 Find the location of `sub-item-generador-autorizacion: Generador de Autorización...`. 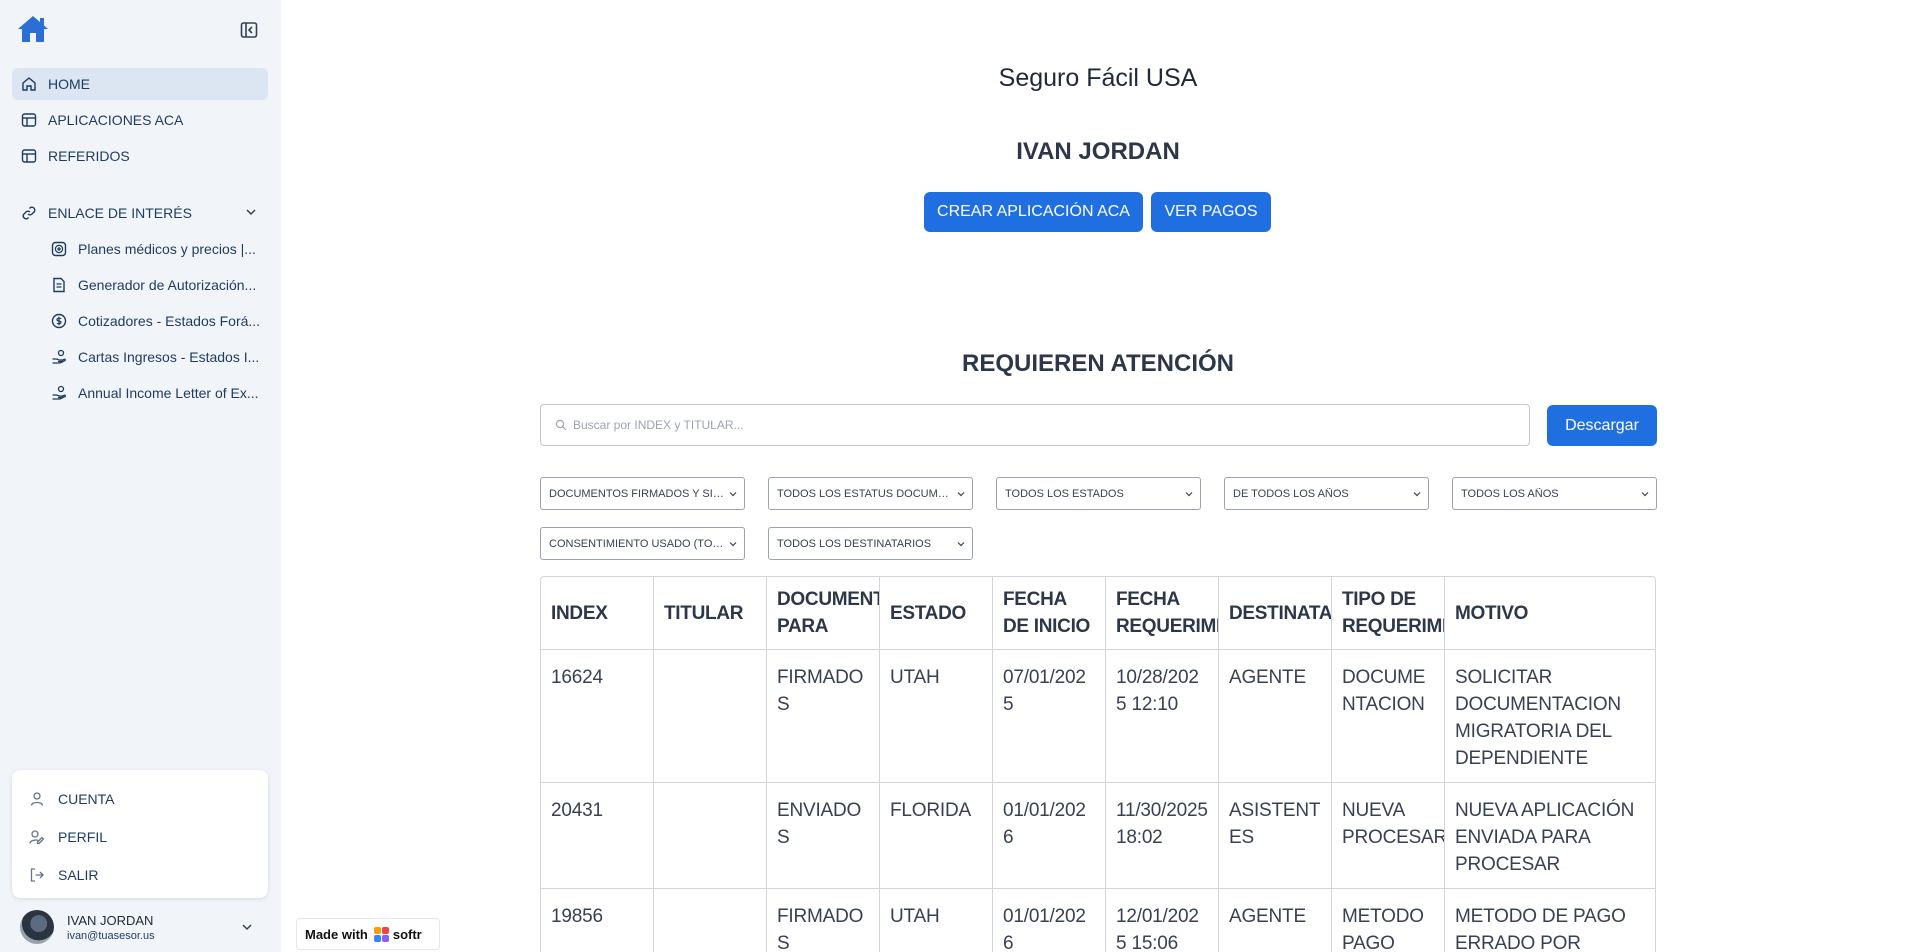

sub-item-generador-autorizacion: Generador de Autorización... is located at coordinates (156, 285).